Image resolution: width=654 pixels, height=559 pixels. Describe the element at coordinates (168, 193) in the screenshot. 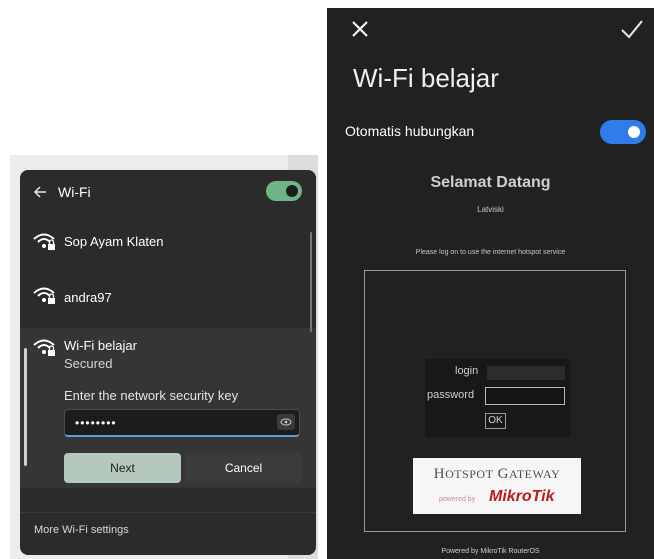

I see `flyout-header: Wi-Fi` at that location.